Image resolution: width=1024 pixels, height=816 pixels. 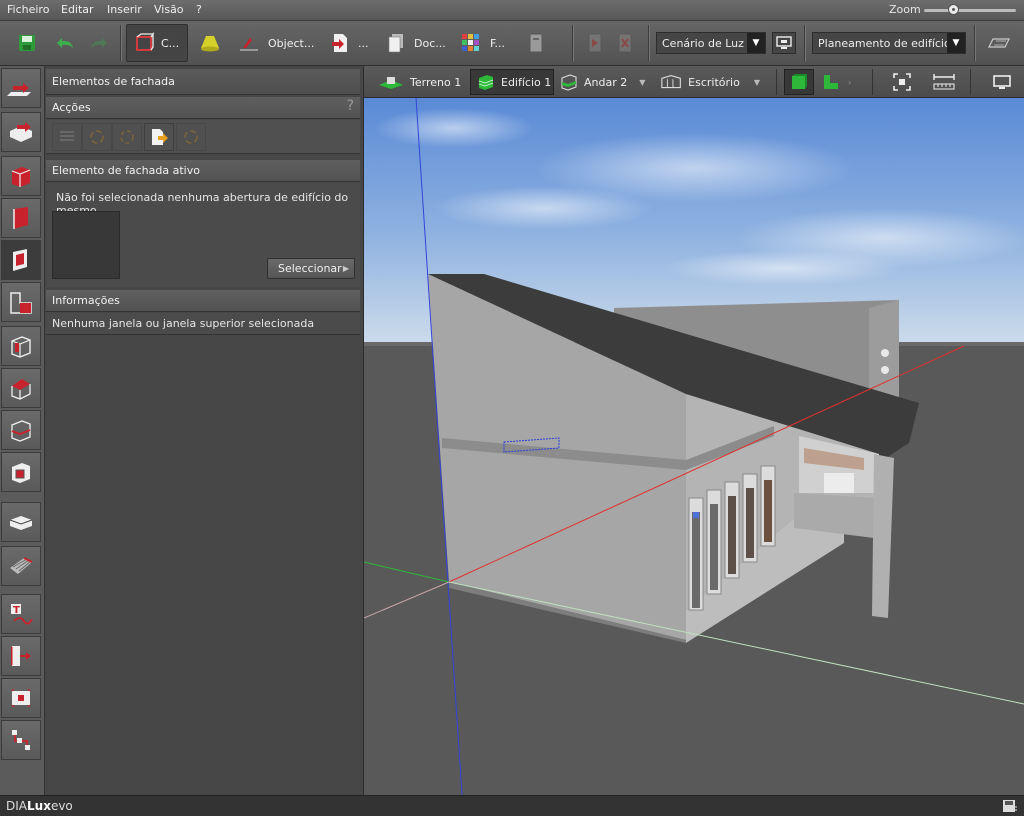 What do you see at coordinates (28, 9) in the screenshot?
I see `menu-ficheiro: Ficheiro` at bounding box center [28, 9].